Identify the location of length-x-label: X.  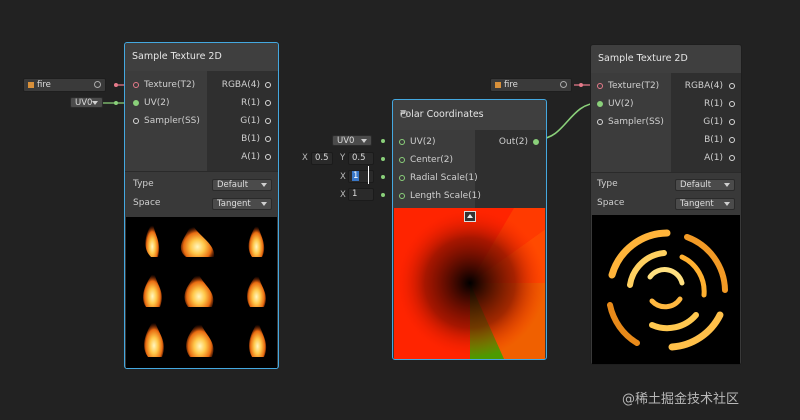
(343, 195).